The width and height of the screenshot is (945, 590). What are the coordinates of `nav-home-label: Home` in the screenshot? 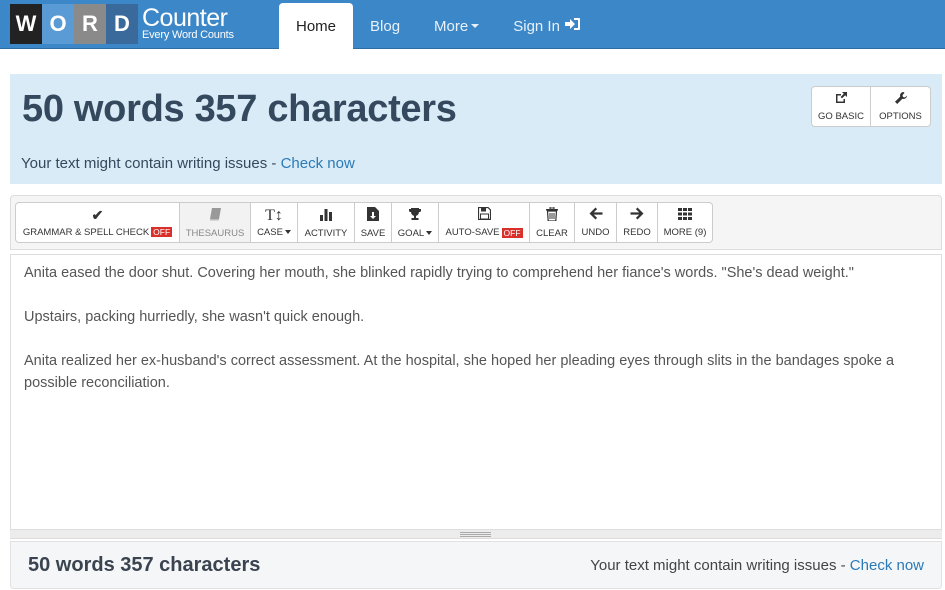 It's located at (316, 26).